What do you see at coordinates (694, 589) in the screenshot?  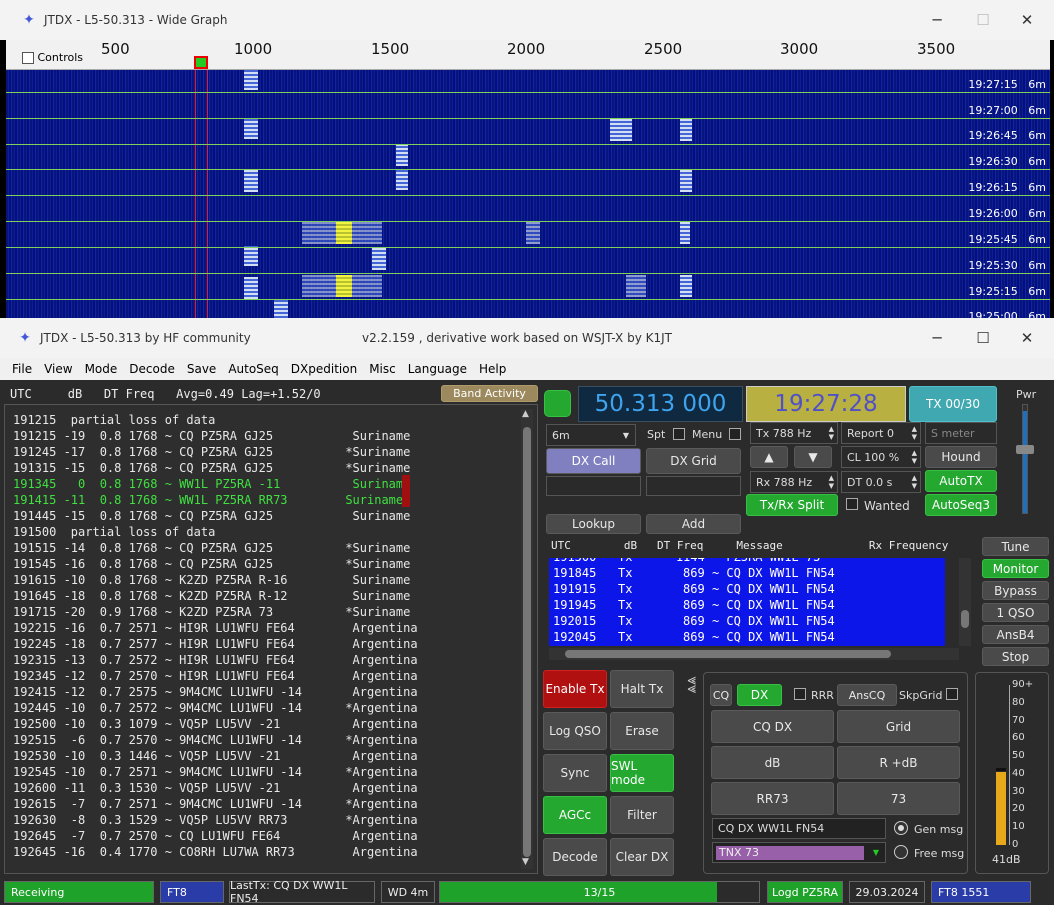 I see `rx-table-row: 191915 Tx 869 ~ CQ DX WW1L FN54` at bounding box center [694, 589].